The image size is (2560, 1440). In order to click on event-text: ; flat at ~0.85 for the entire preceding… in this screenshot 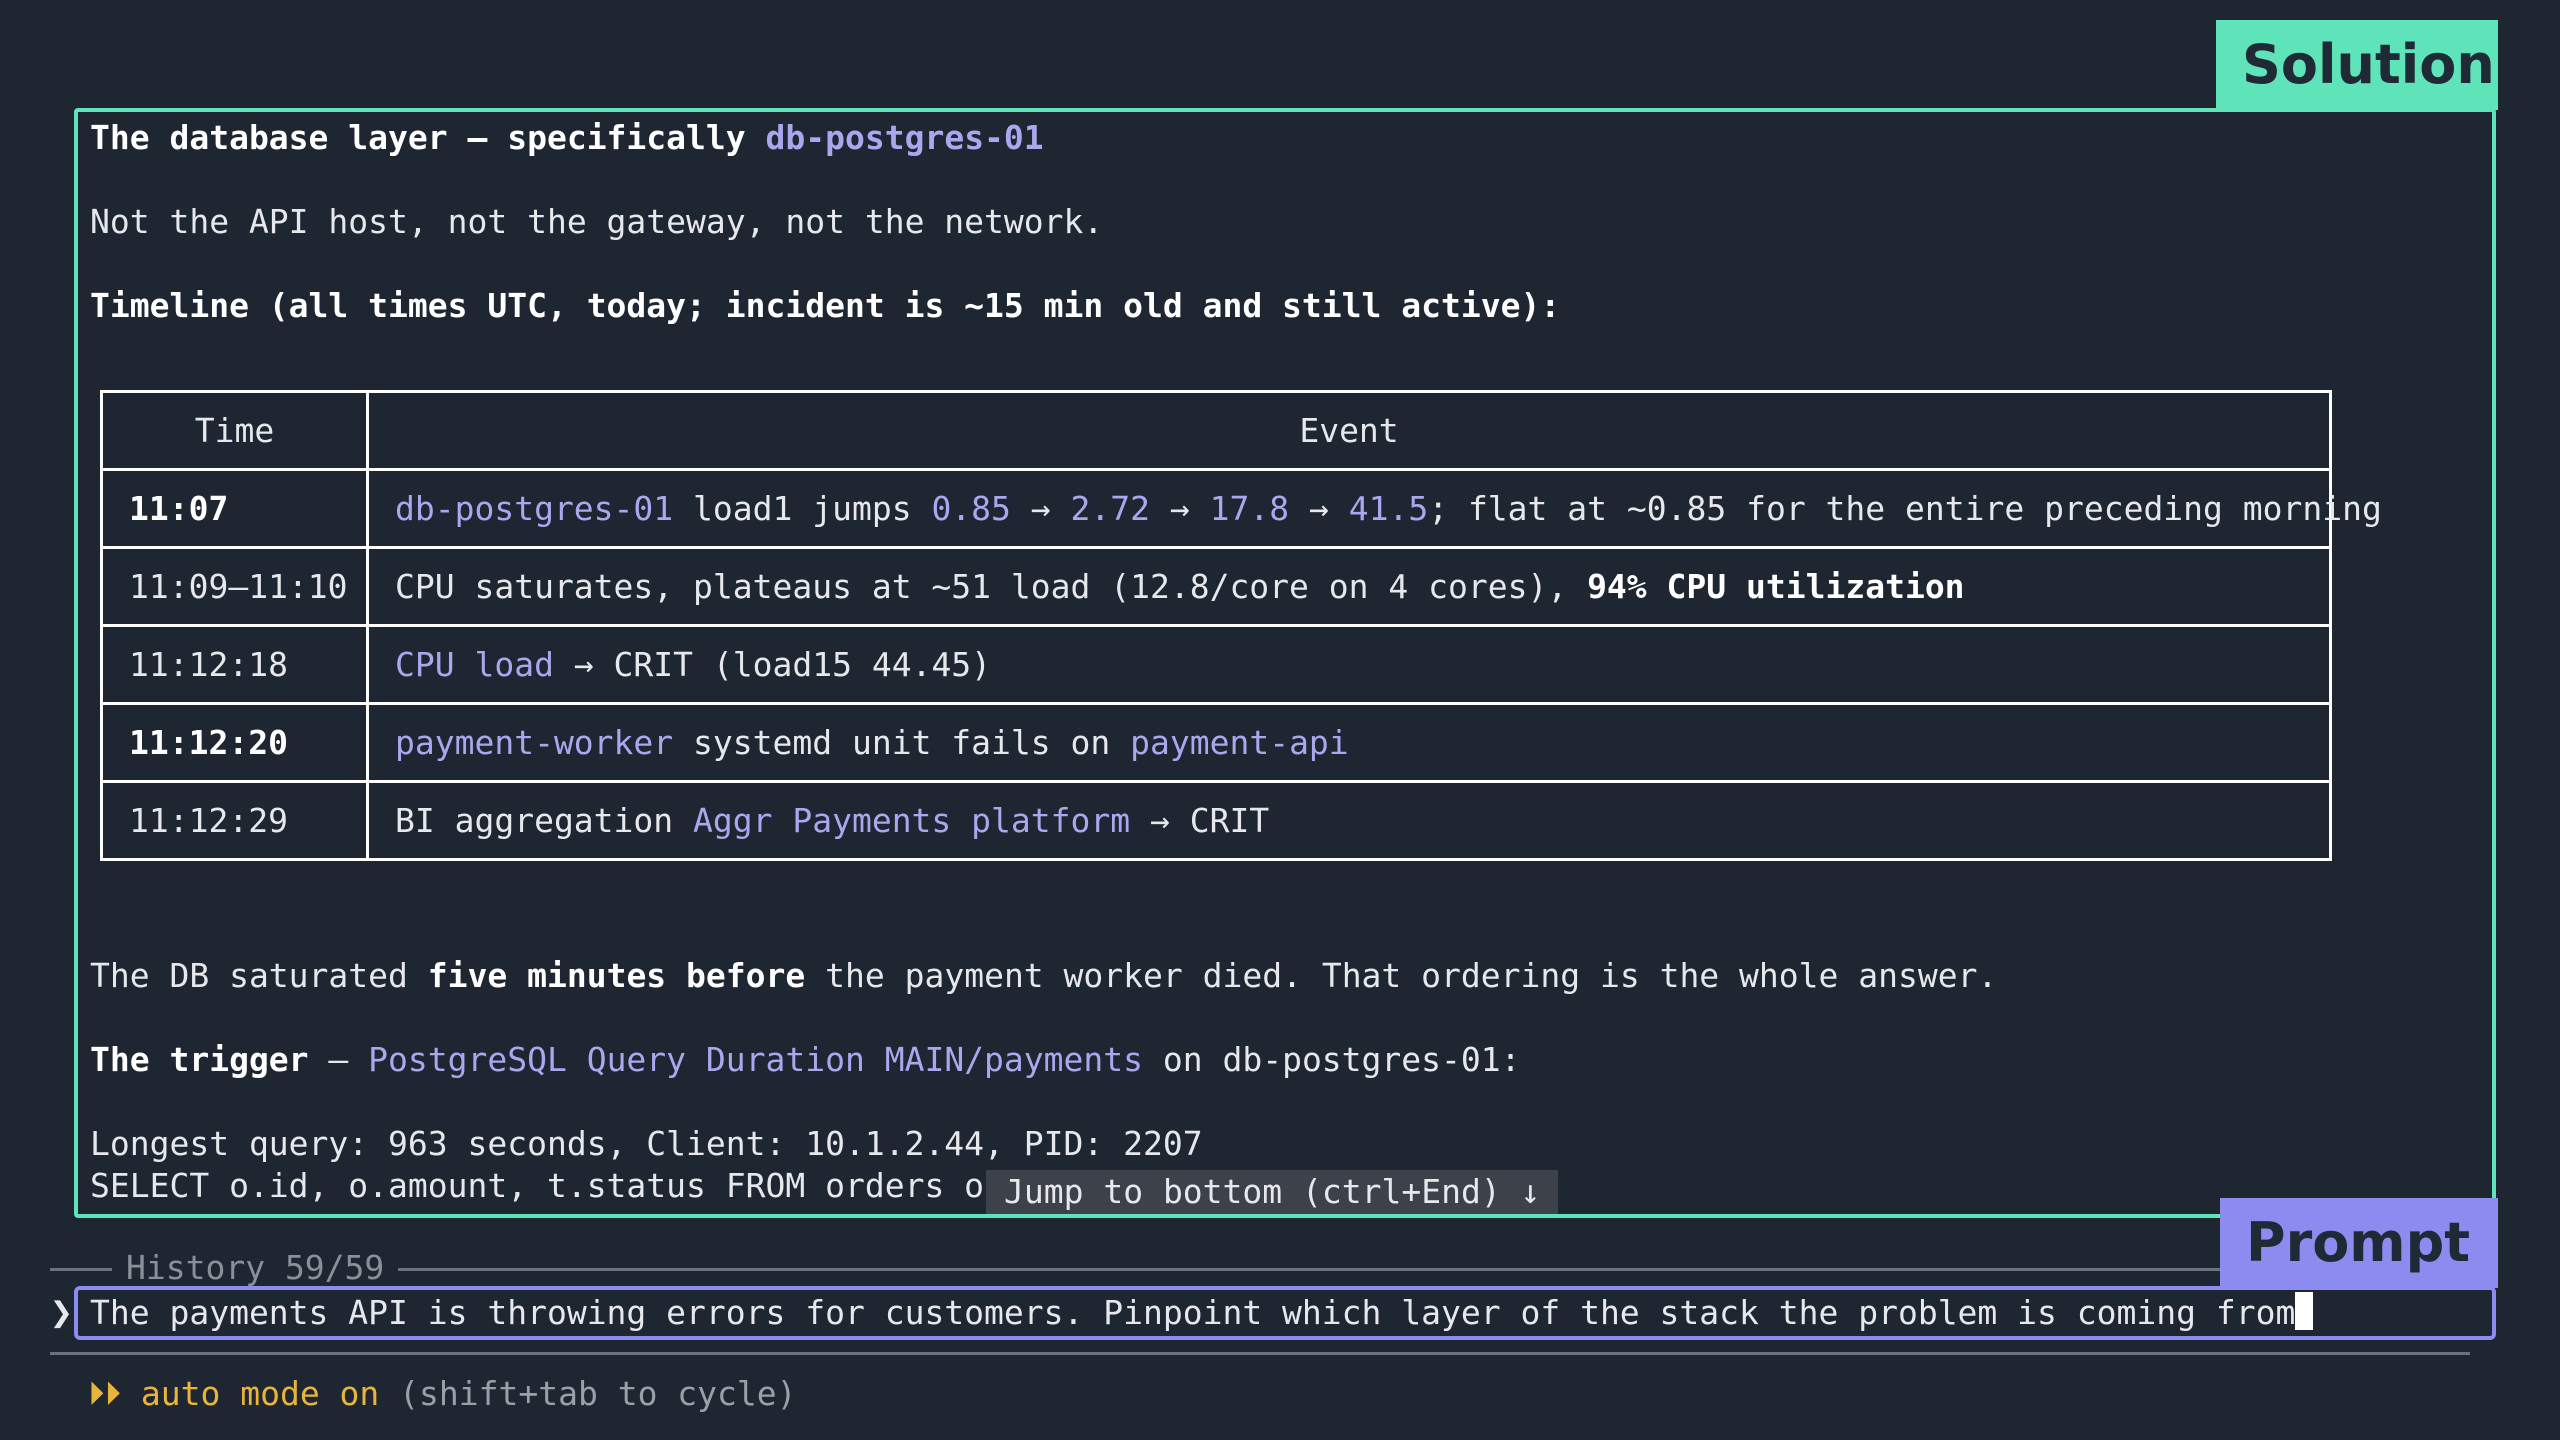, I will do `click(1905, 508)`.